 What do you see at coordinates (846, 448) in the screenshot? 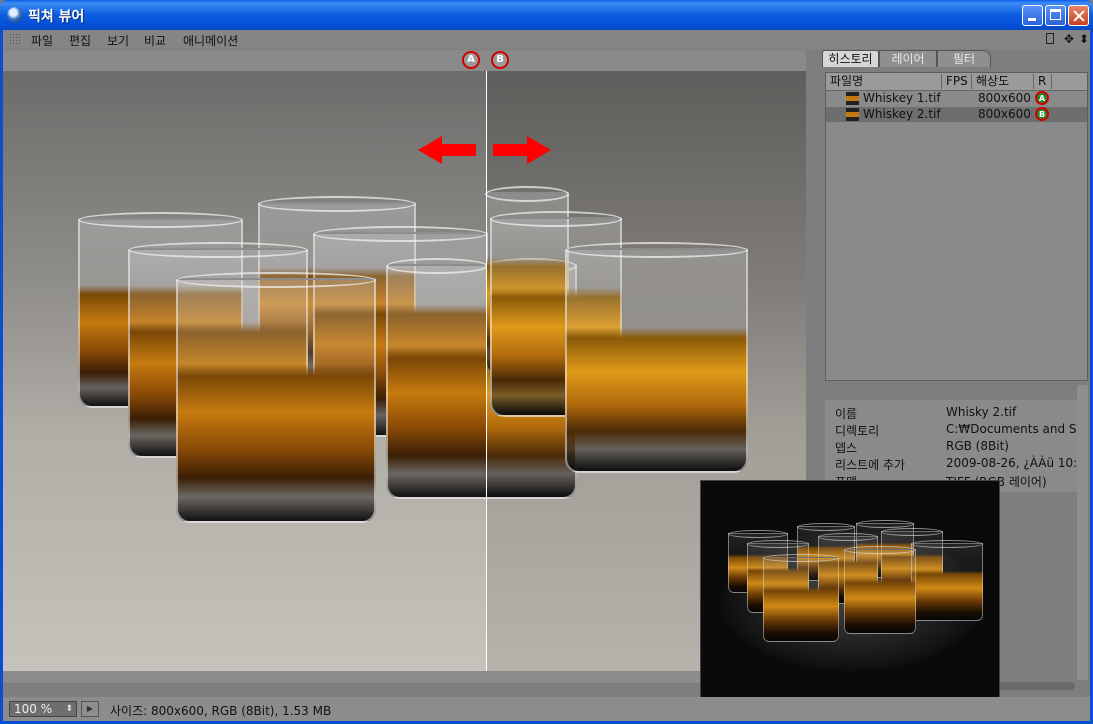
I see `info-label: 뎁스` at bounding box center [846, 448].